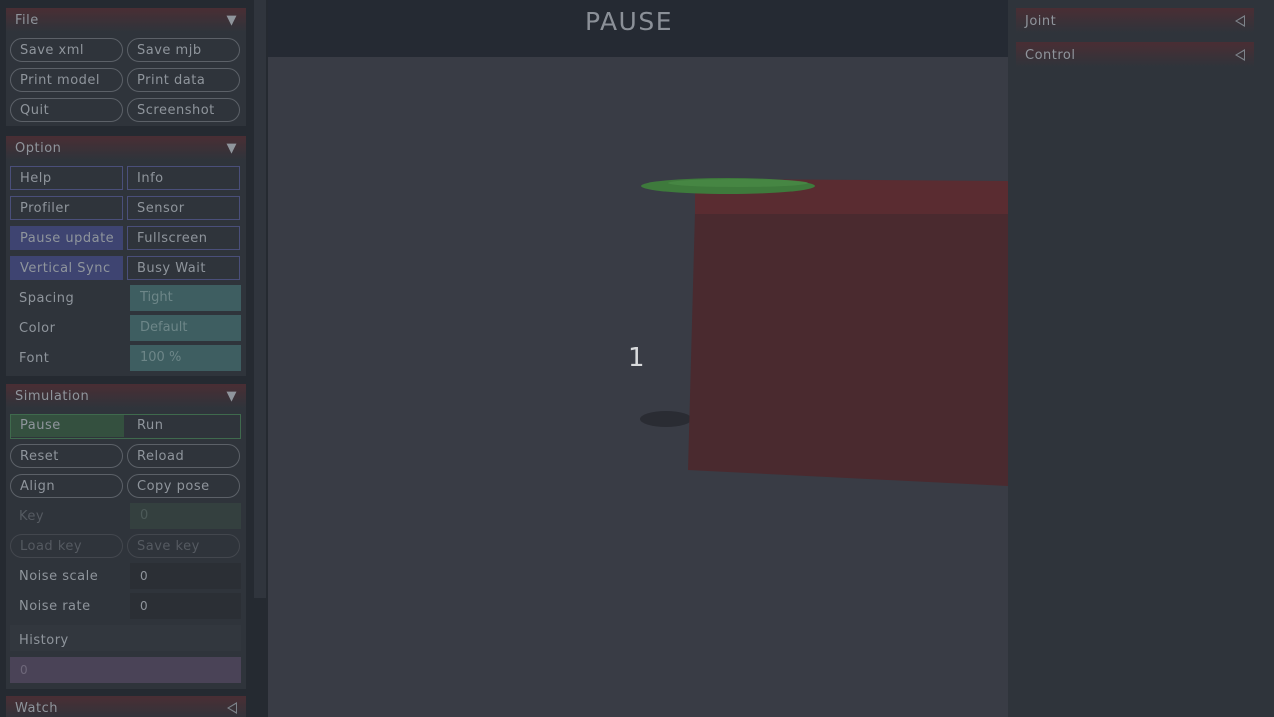 This screenshot has height=717, width=1274. Describe the element at coordinates (183, 208) in the screenshot. I see `sensor-toggle: Sensor` at that location.